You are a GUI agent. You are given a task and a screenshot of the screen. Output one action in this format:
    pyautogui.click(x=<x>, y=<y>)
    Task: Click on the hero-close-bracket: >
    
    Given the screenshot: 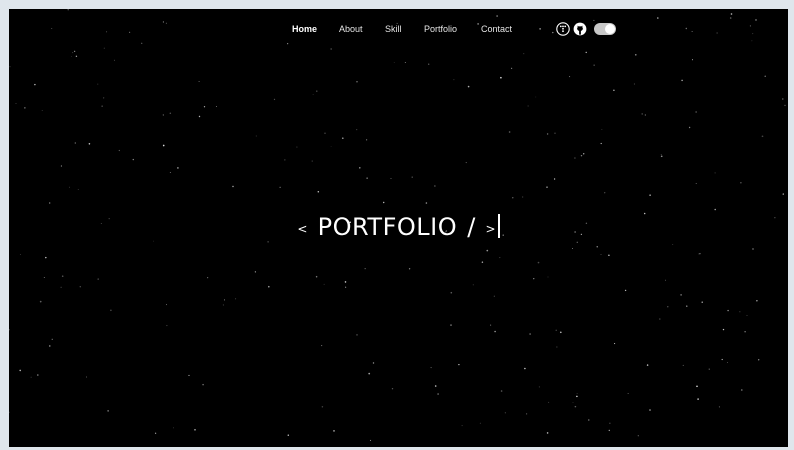 What is the action you would take?
    pyautogui.click(x=490, y=229)
    